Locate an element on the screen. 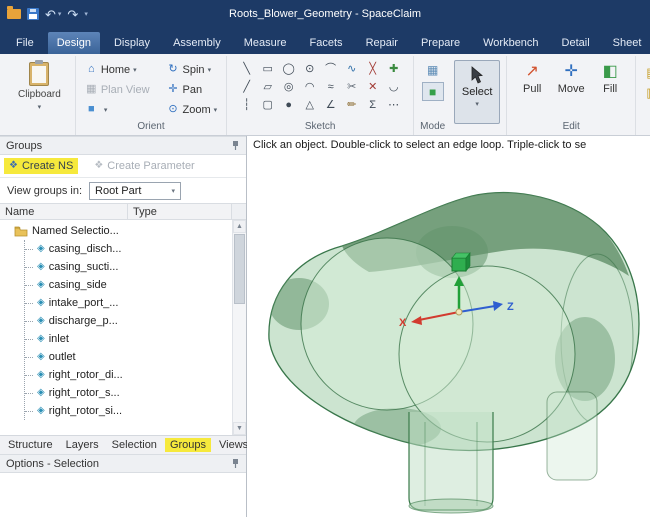 This screenshot has width=650, height=517. column-header-type: Type is located at coordinates (179, 211).